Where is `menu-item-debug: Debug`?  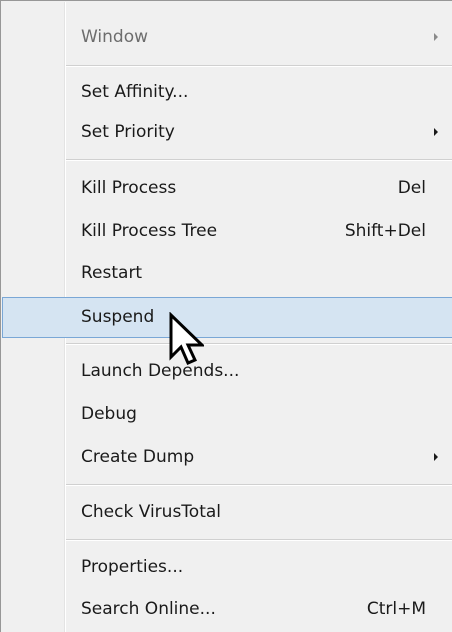
menu-item-debug: Debug is located at coordinates (227, 414).